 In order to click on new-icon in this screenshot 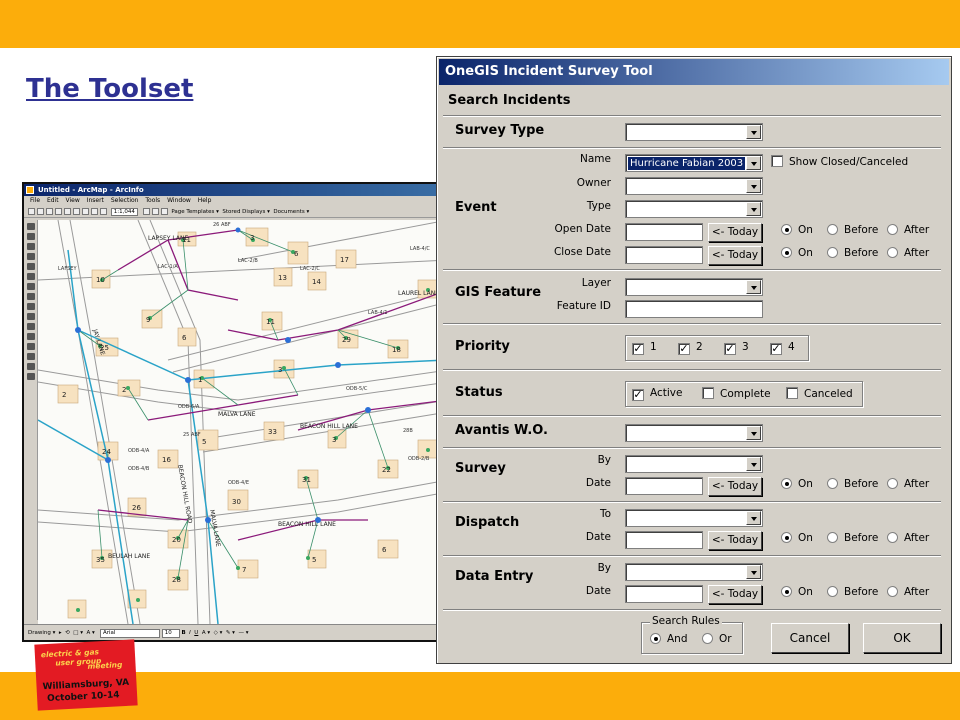, I will do `click(31, 211)`.